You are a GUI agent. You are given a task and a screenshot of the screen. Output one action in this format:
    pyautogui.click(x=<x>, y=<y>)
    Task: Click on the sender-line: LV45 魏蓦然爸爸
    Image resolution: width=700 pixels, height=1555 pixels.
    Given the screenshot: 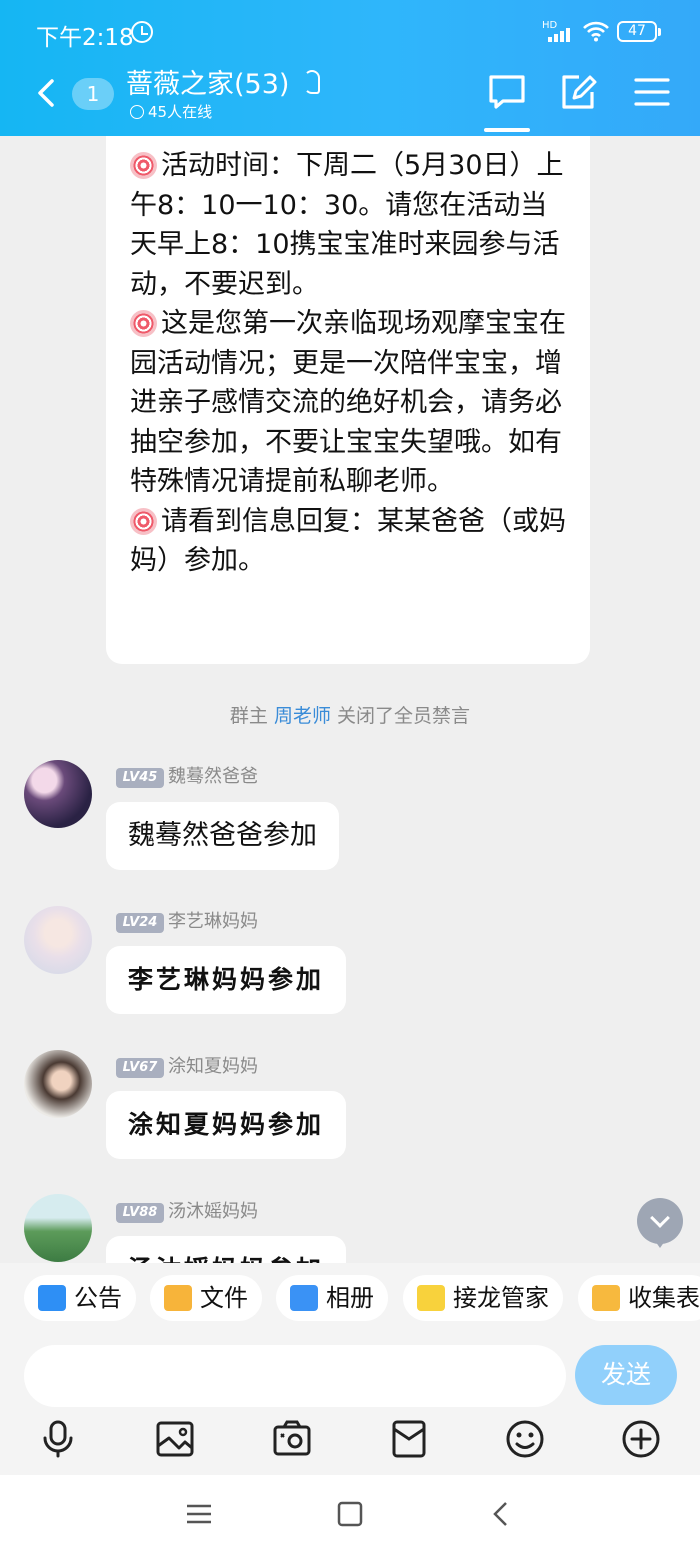 What is the action you would take?
    pyautogui.click(x=187, y=775)
    